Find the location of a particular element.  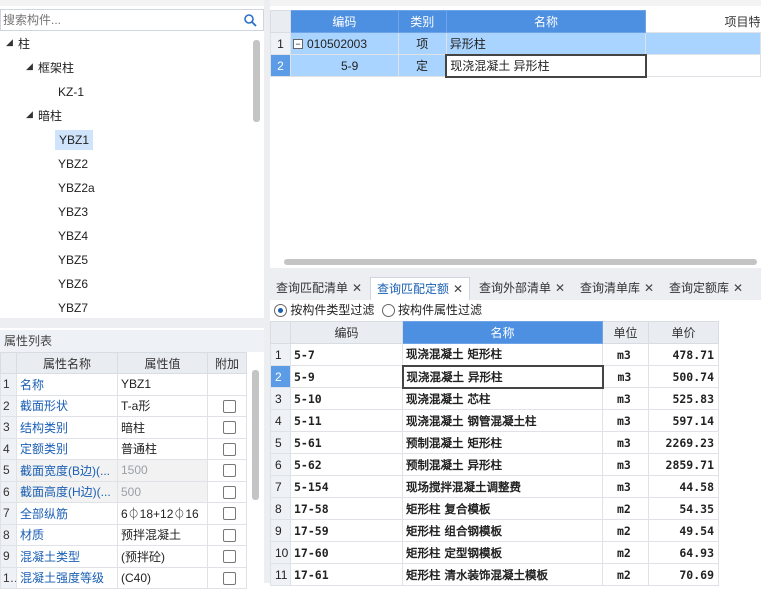

tab-external-bill: 查询外部清单 ✕ is located at coordinates (522, 288).